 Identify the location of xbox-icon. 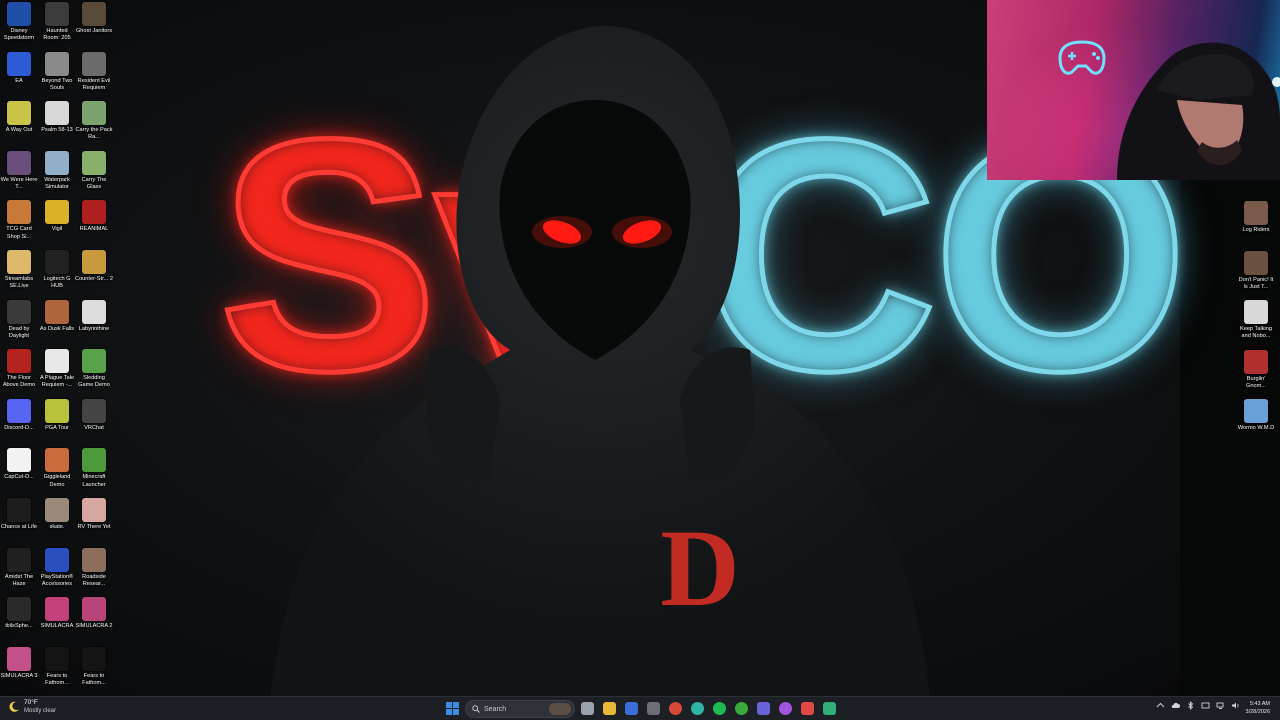
(741, 708).